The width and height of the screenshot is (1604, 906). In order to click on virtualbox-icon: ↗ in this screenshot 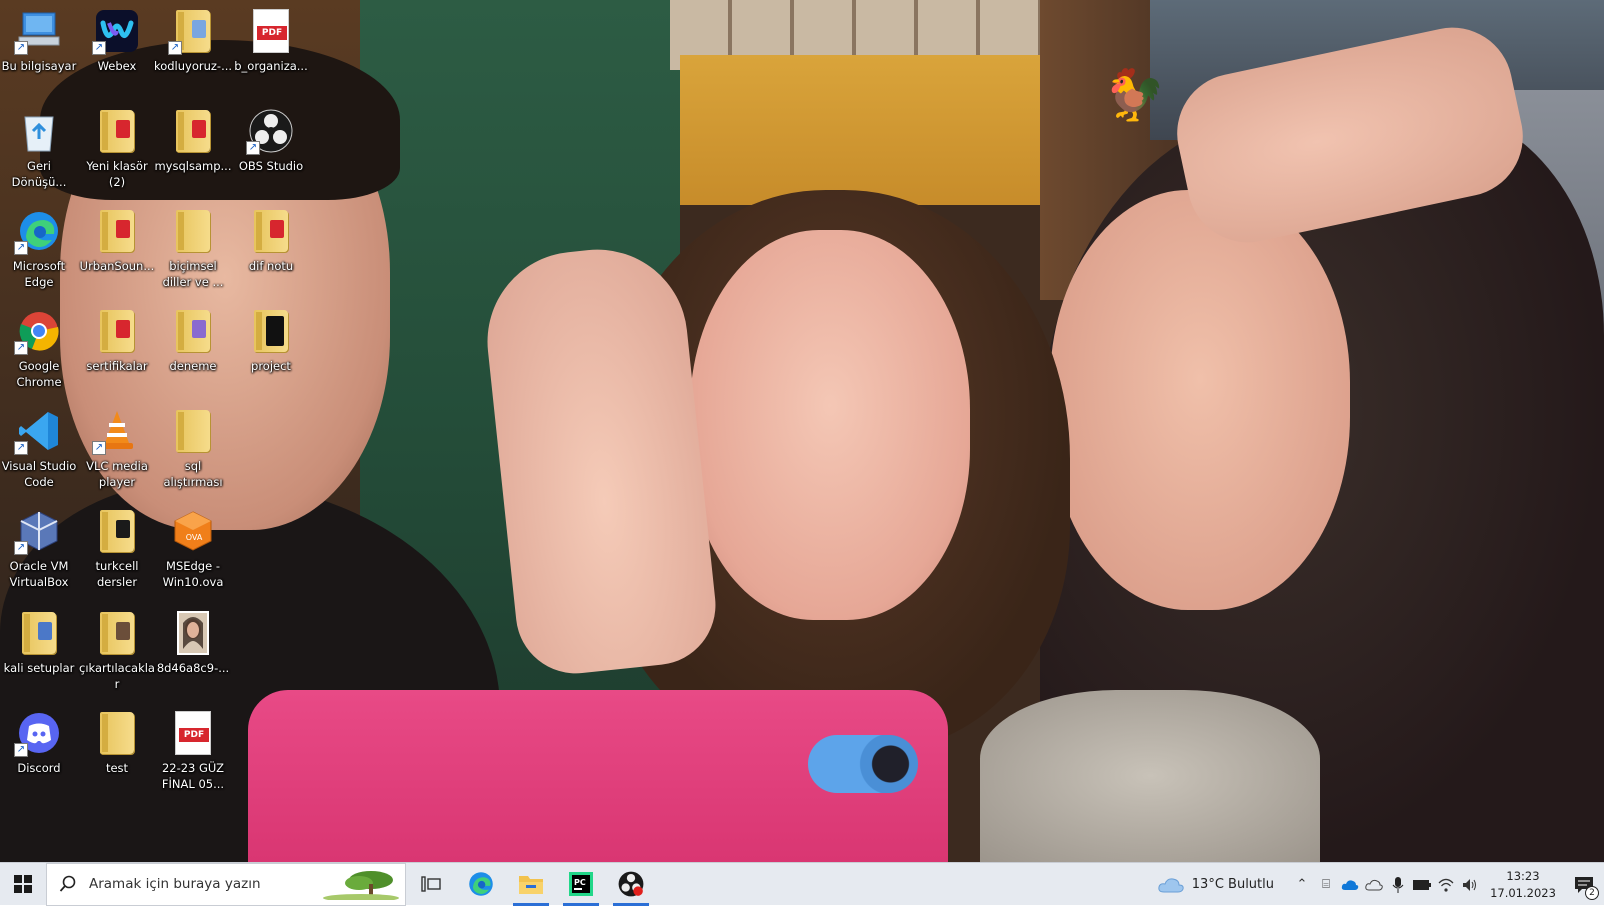, I will do `click(38, 531)`.